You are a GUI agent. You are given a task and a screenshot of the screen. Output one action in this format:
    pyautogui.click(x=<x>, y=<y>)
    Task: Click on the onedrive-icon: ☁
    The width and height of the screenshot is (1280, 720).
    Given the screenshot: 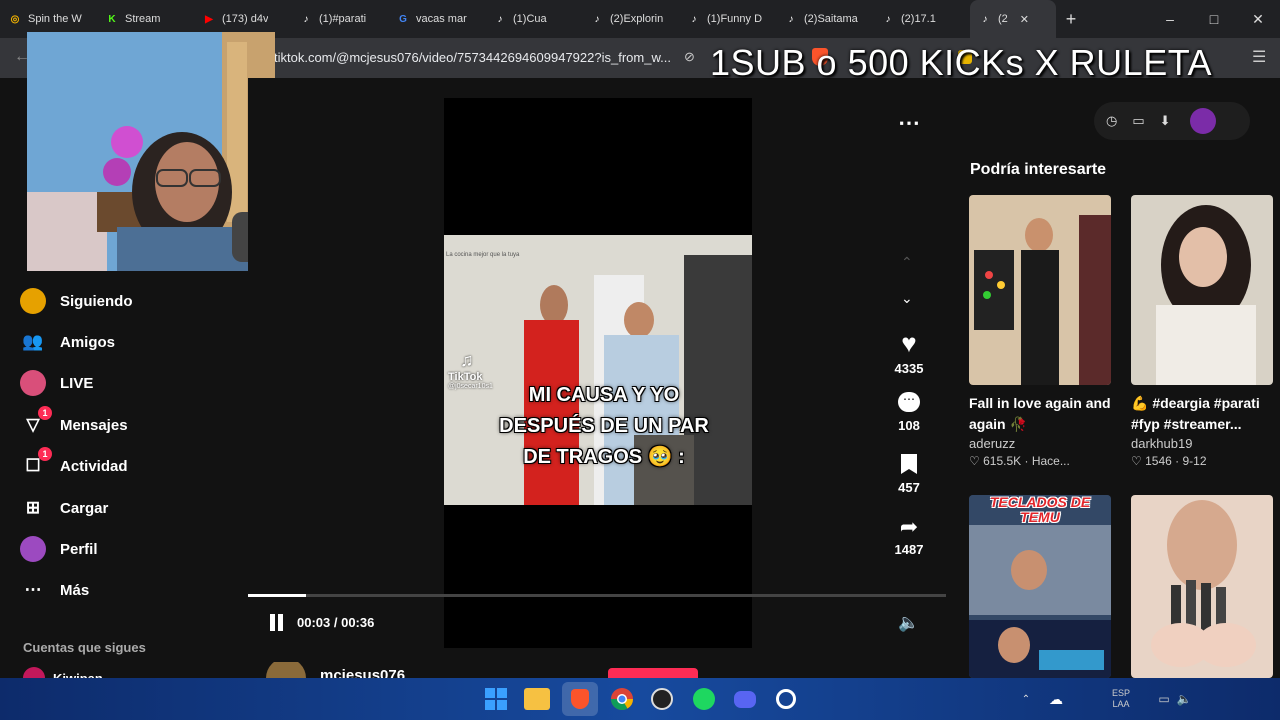 What is the action you would take?
    pyautogui.click(x=1056, y=699)
    